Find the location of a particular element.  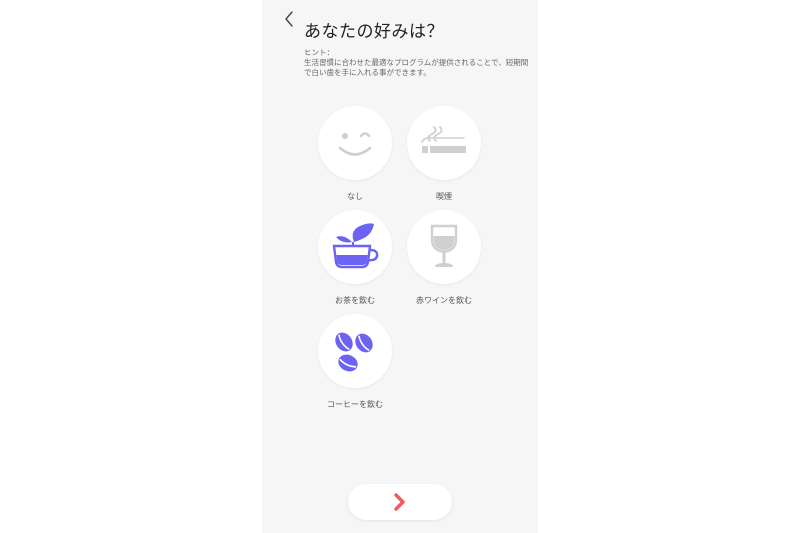

option-red-wine: 赤ワインを飲む is located at coordinates (444, 258).